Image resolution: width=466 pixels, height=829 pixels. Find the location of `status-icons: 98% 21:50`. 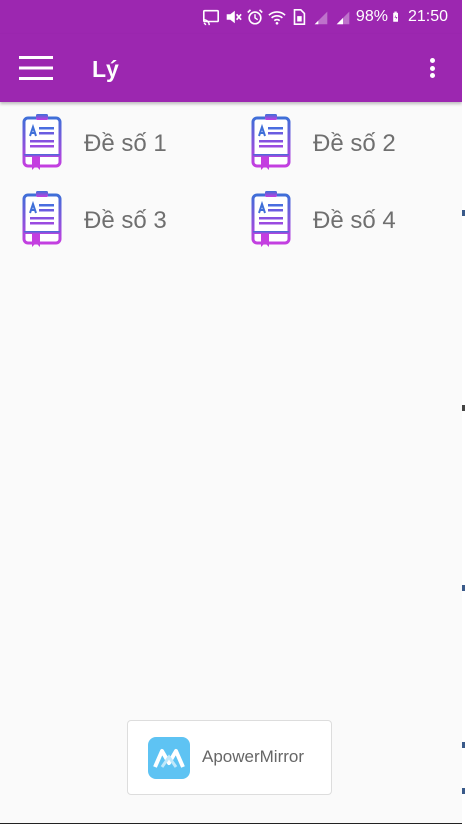

status-icons: 98% 21:50 is located at coordinates (325, 17).